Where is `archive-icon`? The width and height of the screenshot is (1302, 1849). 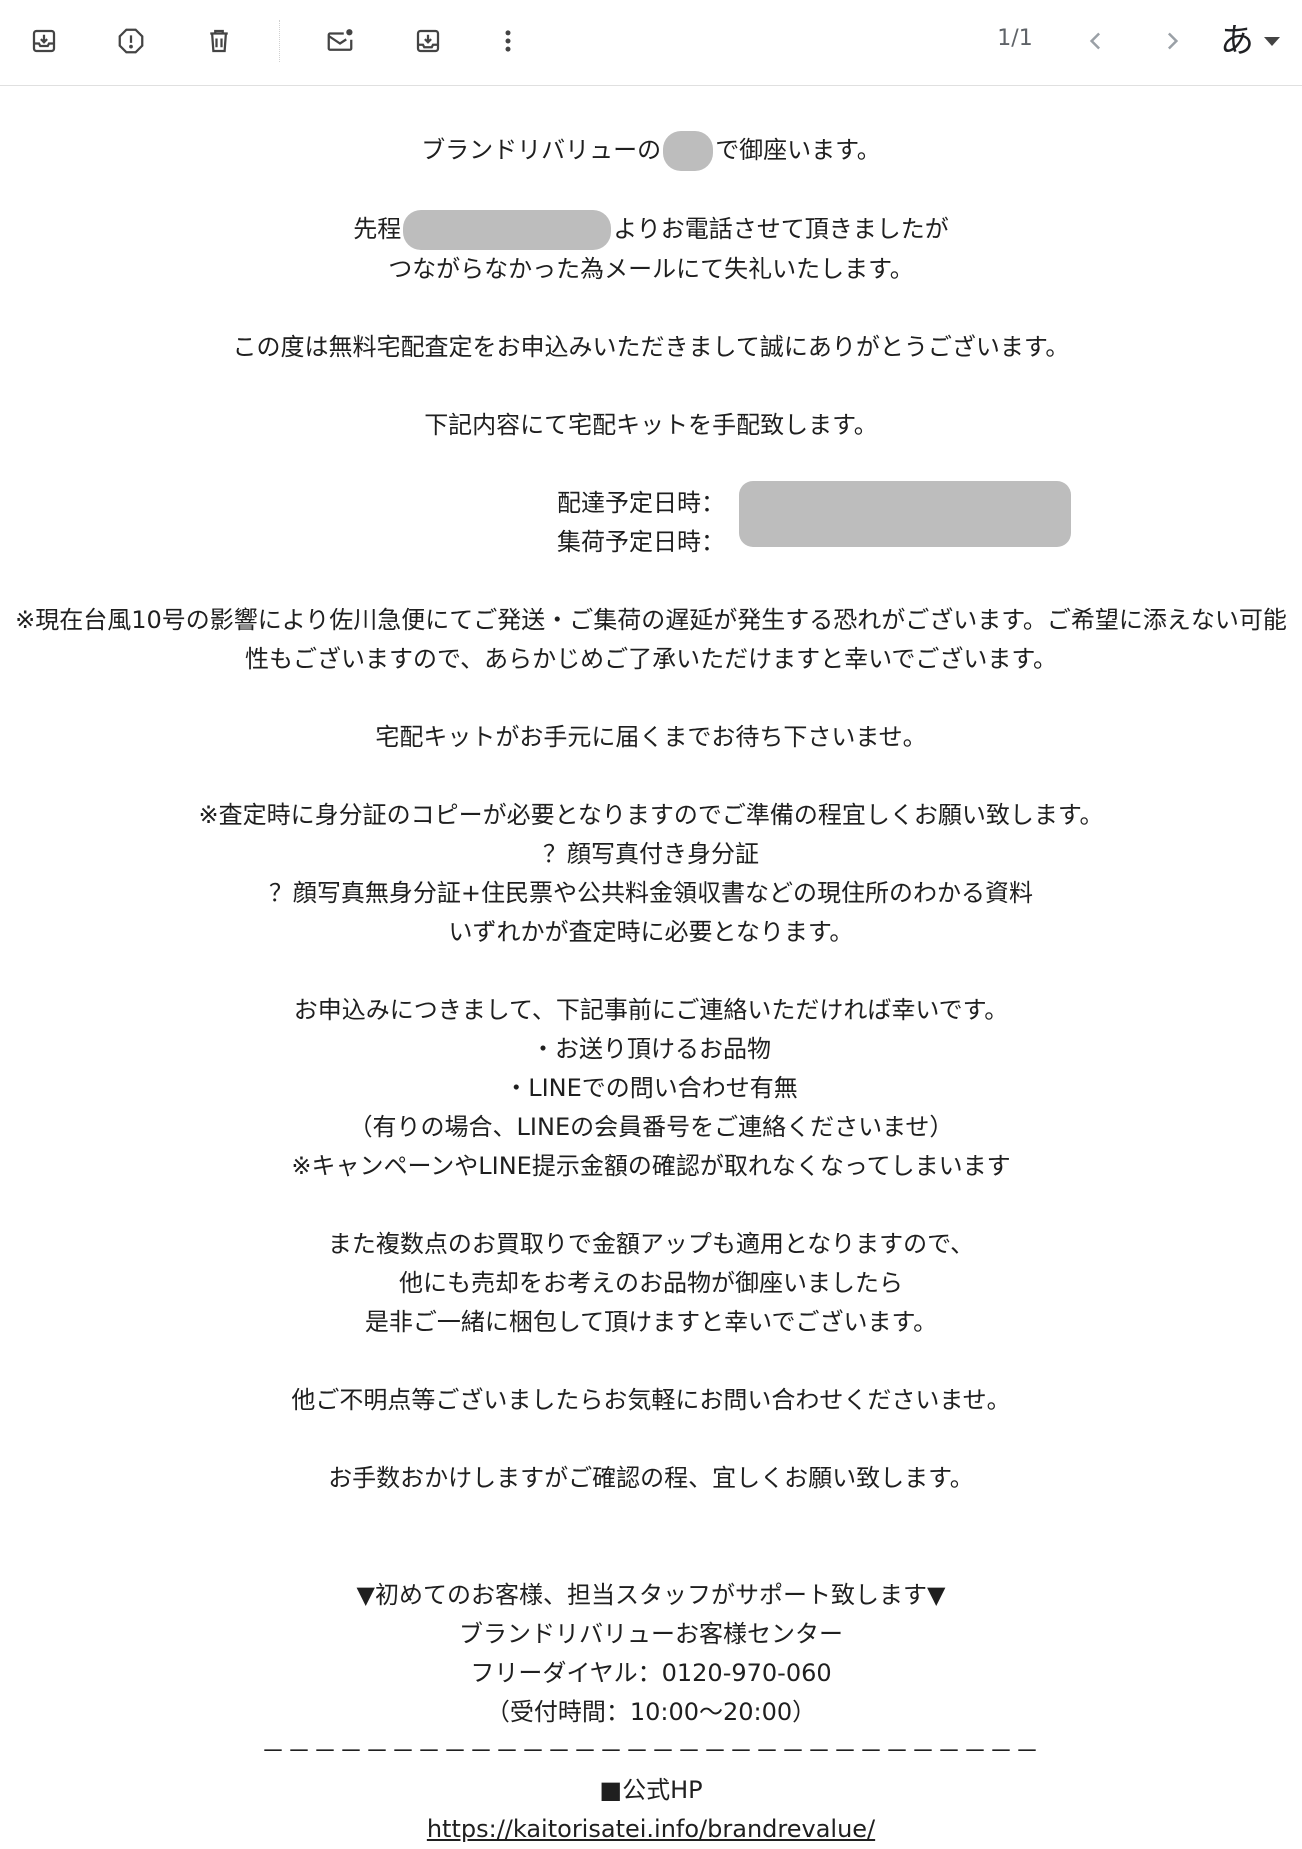 archive-icon is located at coordinates (44, 41).